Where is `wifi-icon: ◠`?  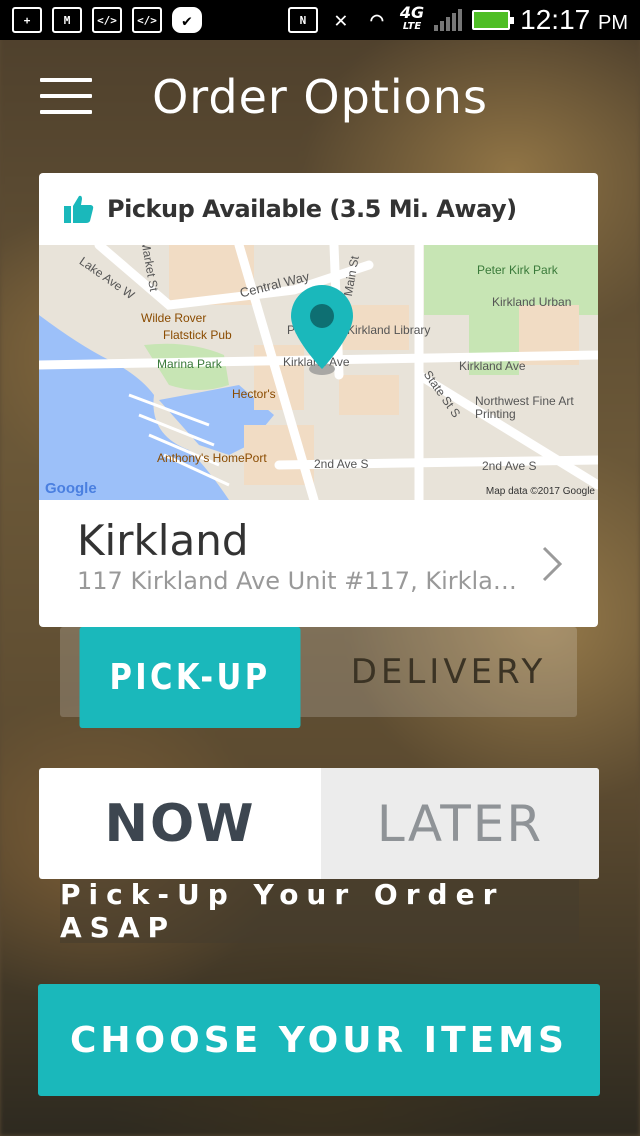 wifi-icon: ◠ is located at coordinates (377, 20).